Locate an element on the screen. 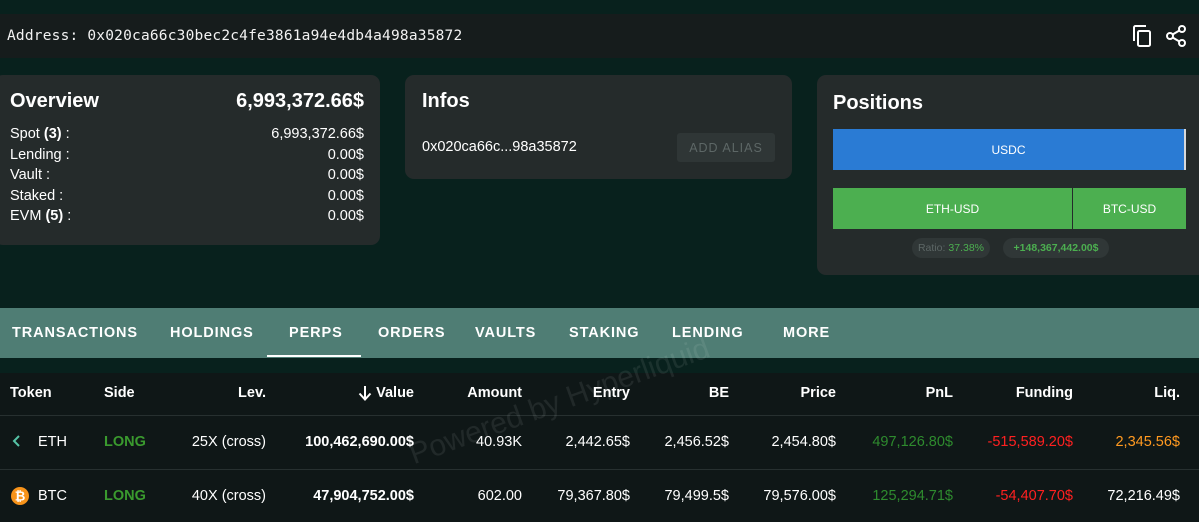 The height and width of the screenshot is (522, 1199). row-leverage: 40X (cross) is located at coordinates (228, 496).